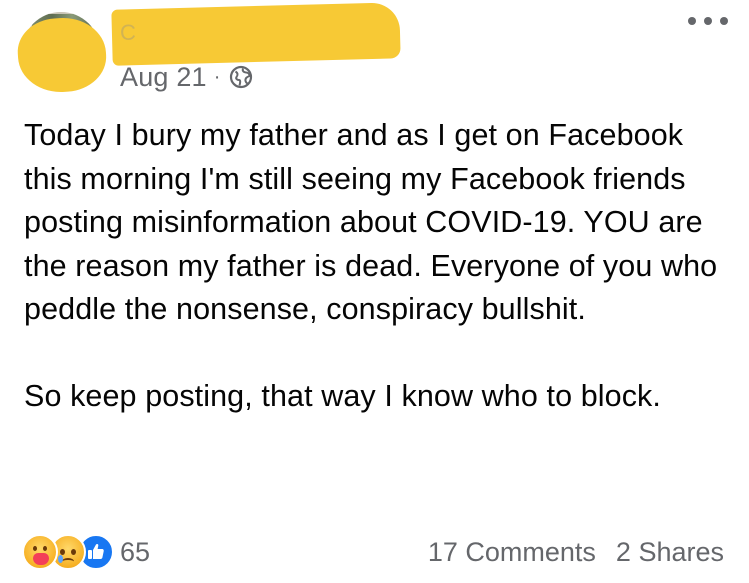 The height and width of the screenshot is (583, 749). What do you see at coordinates (86, 552) in the screenshot?
I see `reactions-summary: 65` at bounding box center [86, 552].